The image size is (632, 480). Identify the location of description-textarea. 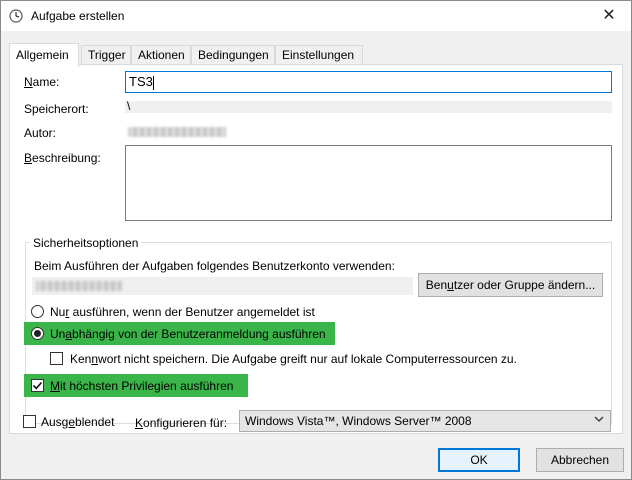
(368, 183).